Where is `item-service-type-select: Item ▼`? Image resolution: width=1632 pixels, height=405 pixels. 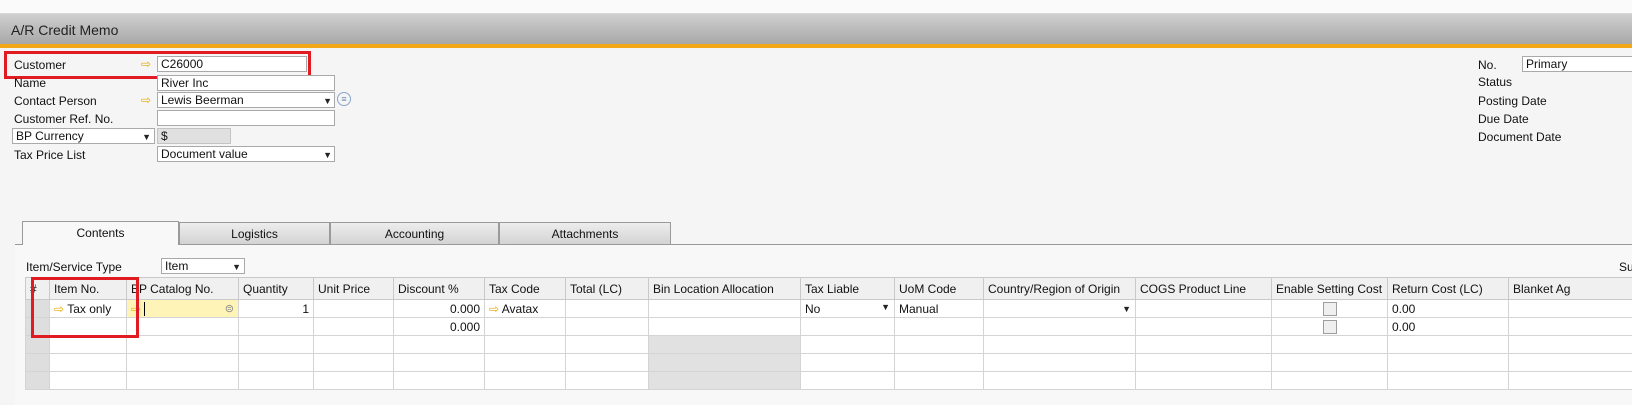
item-service-type-select: Item ▼ is located at coordinates (203, 266).